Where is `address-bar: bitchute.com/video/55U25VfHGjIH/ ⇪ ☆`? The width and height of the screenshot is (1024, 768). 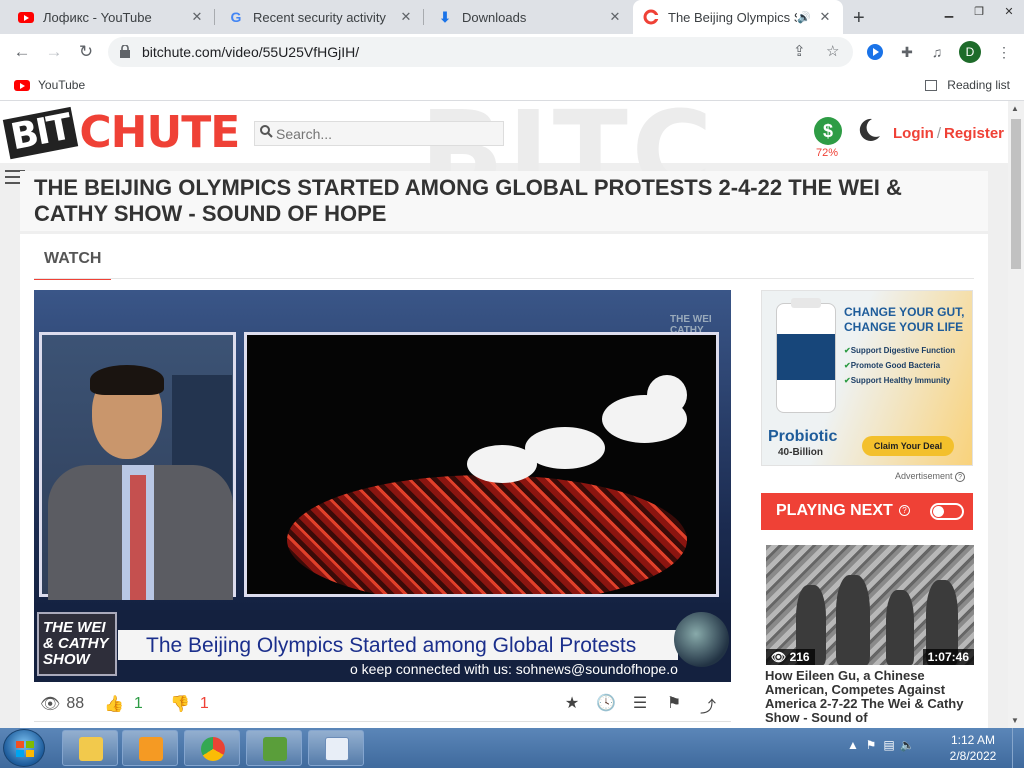
address-bar: bitchute.com/video/55U25VfHGjIH/ ⇪ ☆ is located at coordinates (480, 52).